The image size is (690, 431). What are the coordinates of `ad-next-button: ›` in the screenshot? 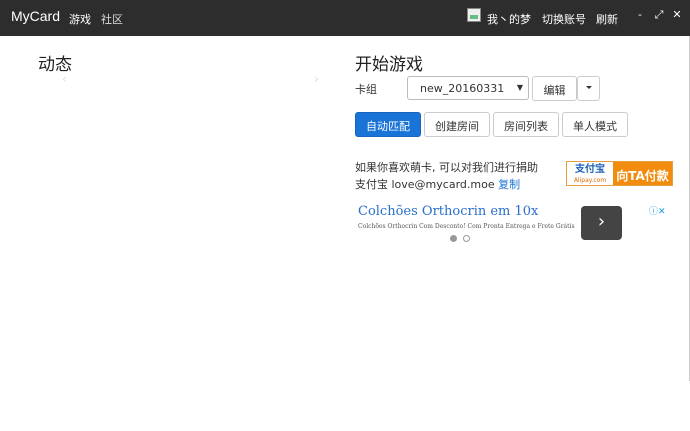 It's located at (601, 223).